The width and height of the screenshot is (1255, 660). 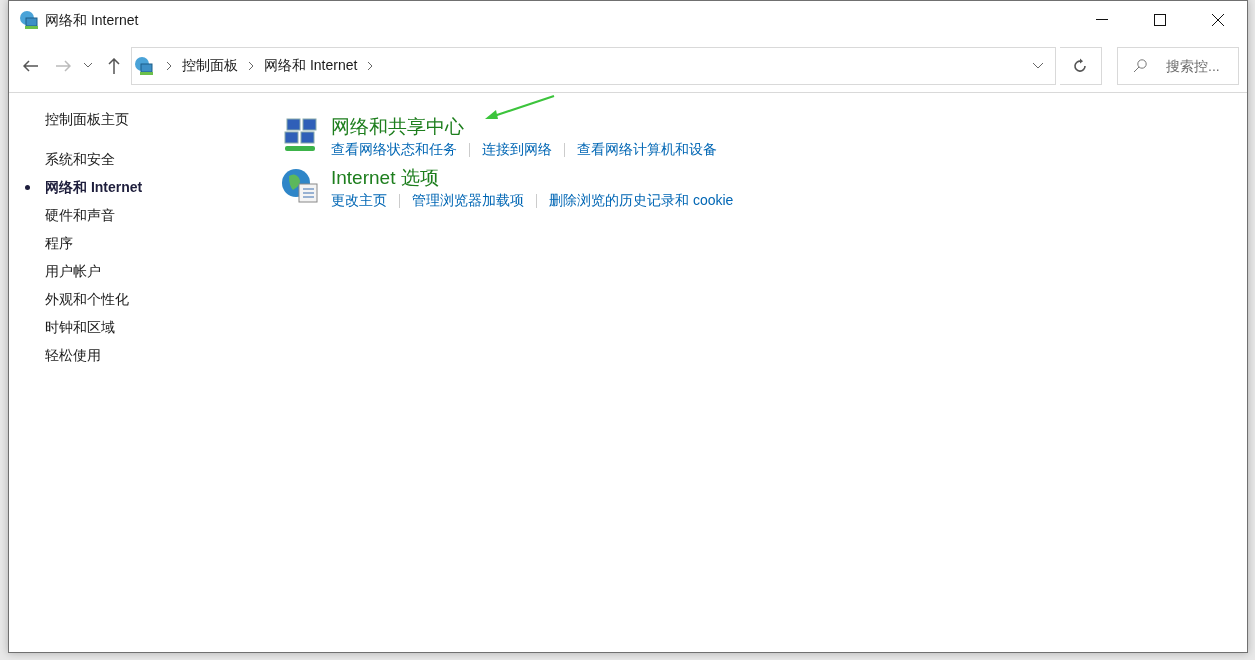 What do you see at coordinates (59, 243) in the screenshot?
I see `sidebar-item: 程序` at bounding box center [59, 243].